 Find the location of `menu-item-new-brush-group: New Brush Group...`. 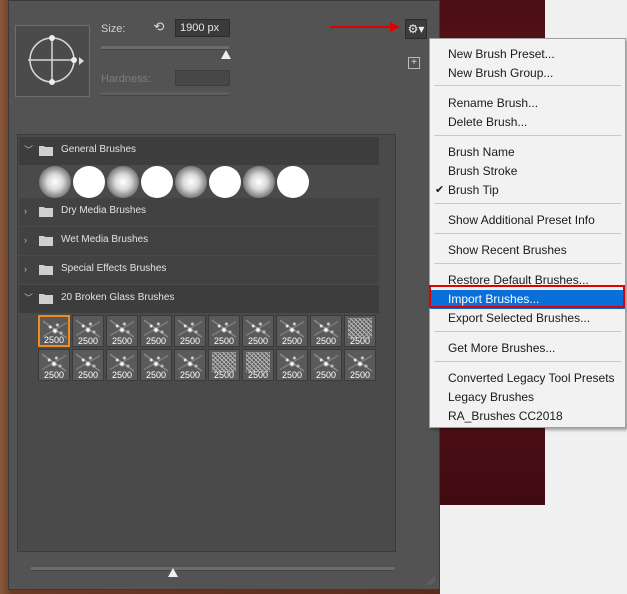

menu-item-new-brush-group: New Brush Group... is located at coordinates (527, 73).